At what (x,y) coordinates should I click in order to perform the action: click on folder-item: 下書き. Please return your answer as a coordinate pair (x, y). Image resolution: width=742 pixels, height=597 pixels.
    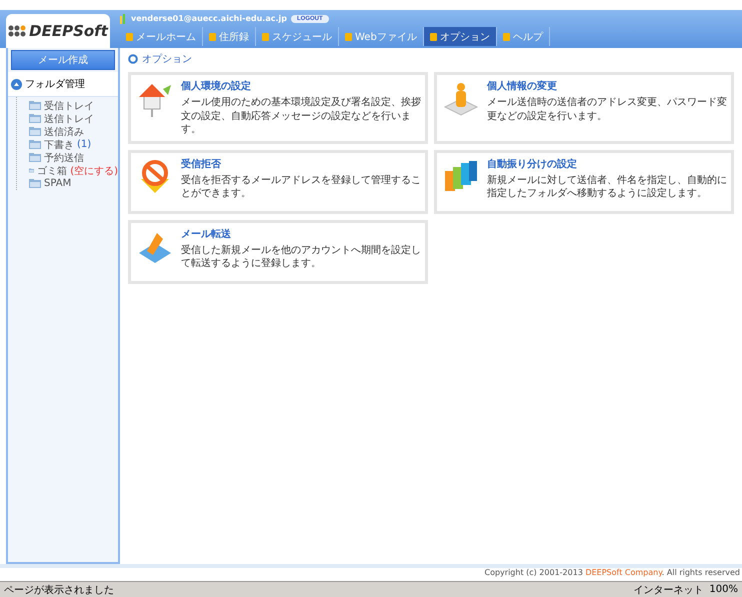
    Looking at the image, I should click on (59, 145).